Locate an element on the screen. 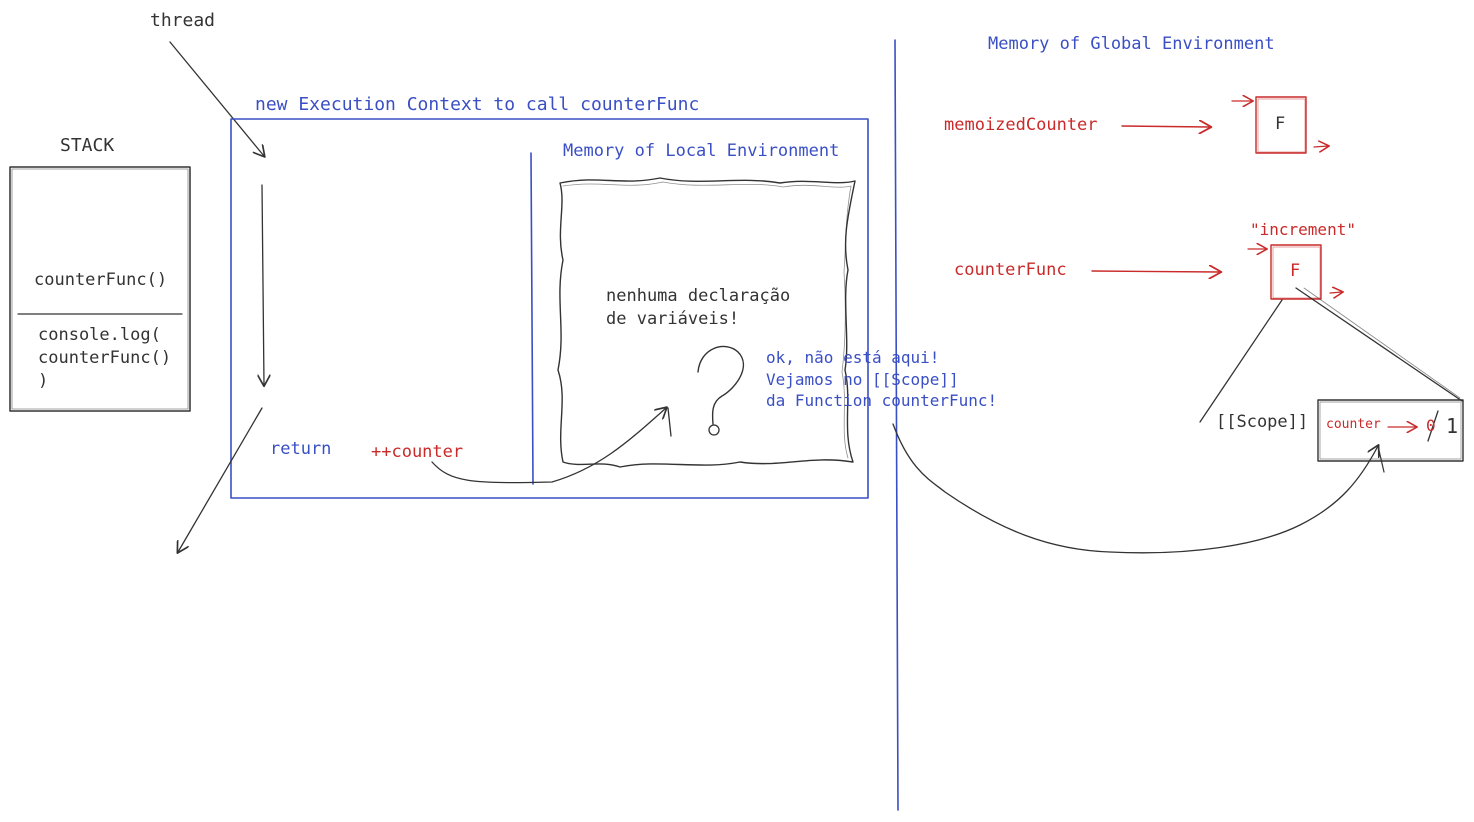  thread-arrow is located at coordinates (216, 98).